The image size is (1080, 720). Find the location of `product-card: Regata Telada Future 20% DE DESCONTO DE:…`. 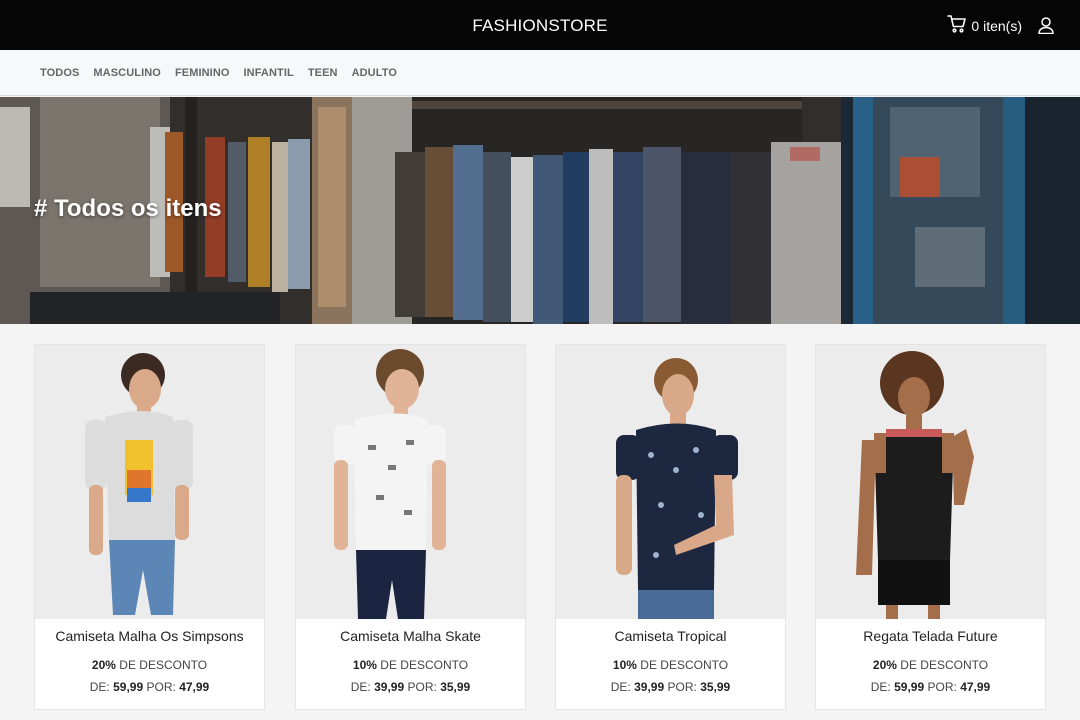

product-card: Regata Telada Future 20% DE DESCONTO DE:… is located at coordinates (930, 527).